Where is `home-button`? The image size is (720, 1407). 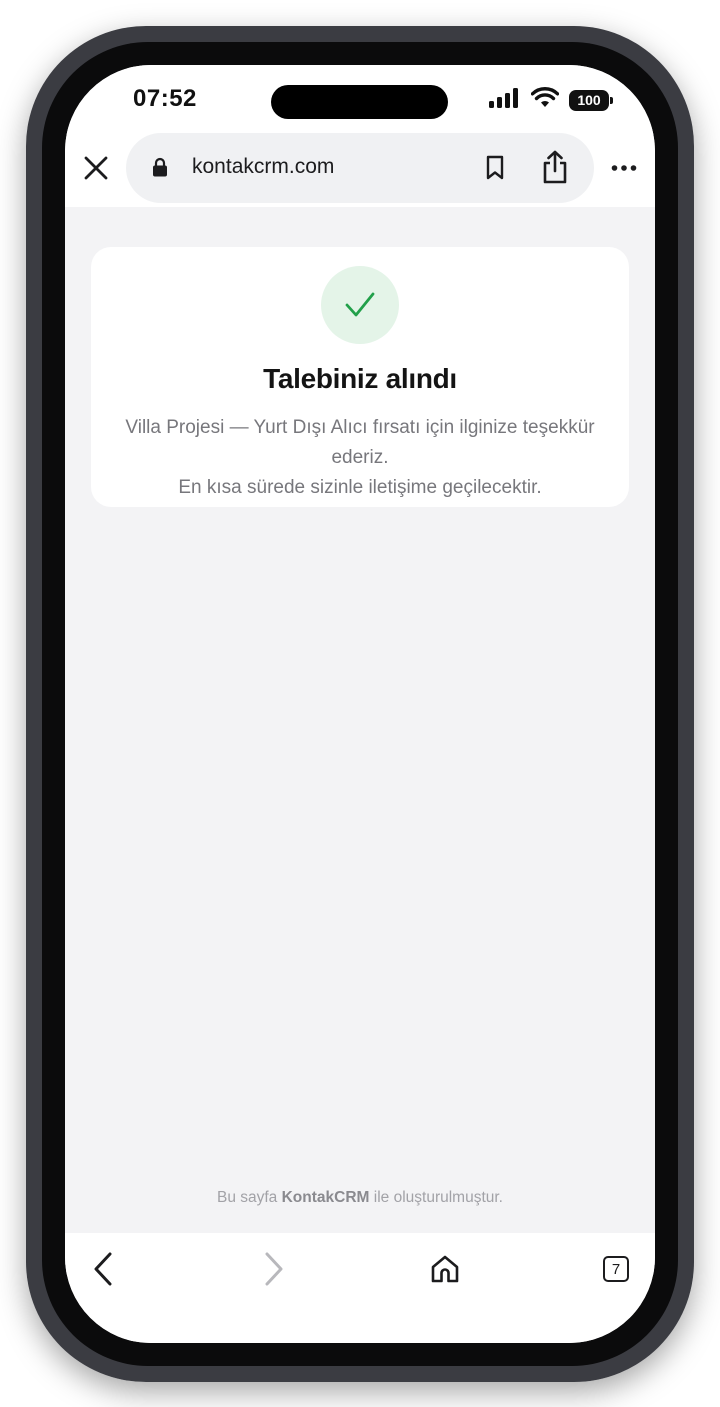
home-button is located at coordinates (445, 1269).